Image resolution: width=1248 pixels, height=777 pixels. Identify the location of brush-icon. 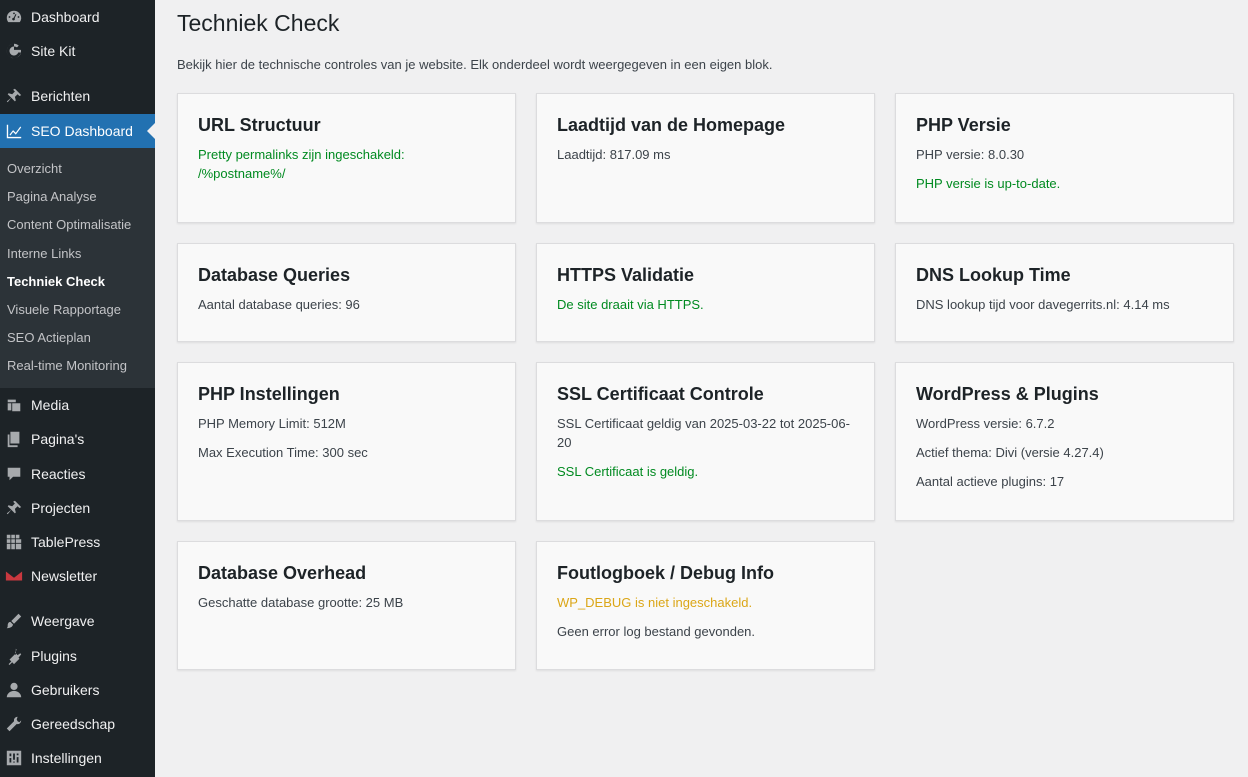
(14, 621).